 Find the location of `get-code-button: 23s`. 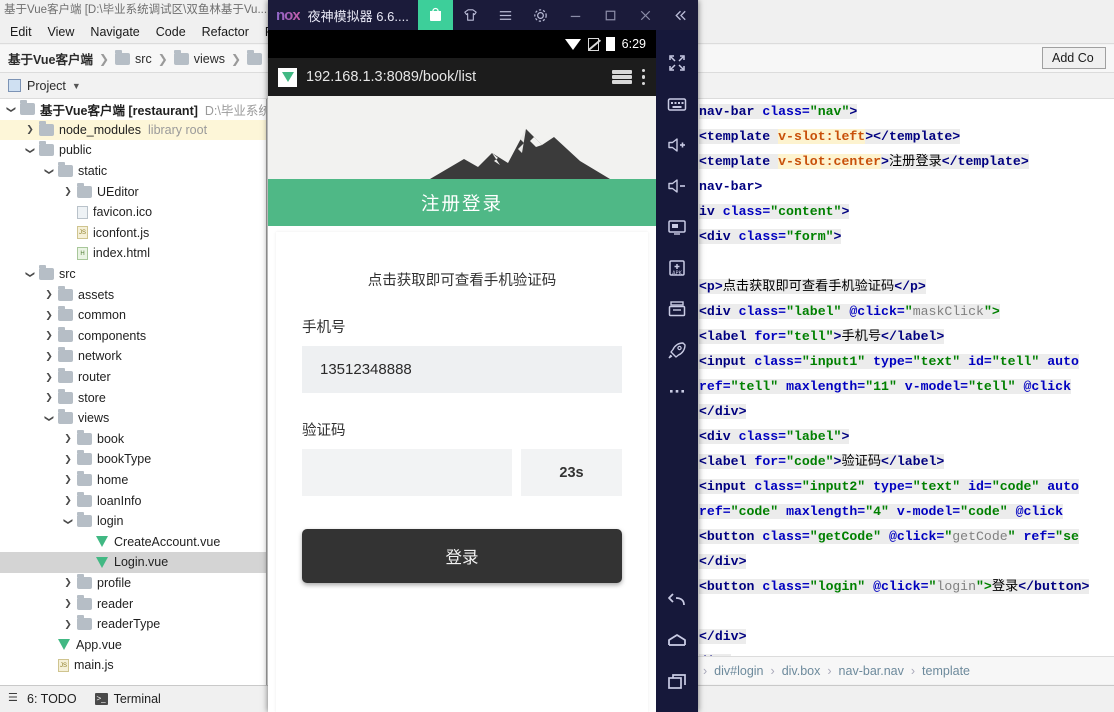

get-code-button: 23s is located at coordinates (571, 472).